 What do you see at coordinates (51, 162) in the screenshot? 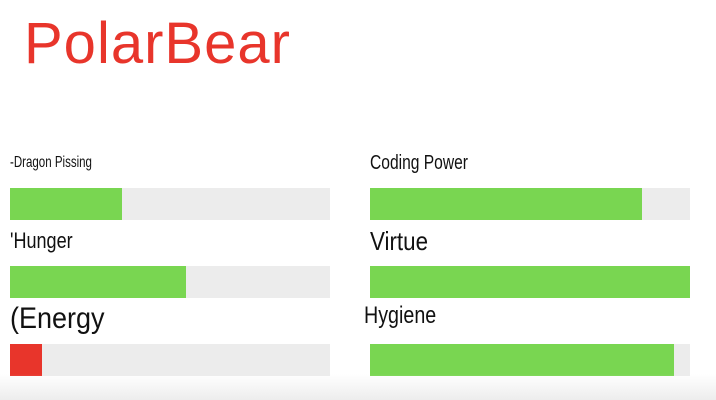
I see `stat-label: -Dragon Pissing` at bounding box center [51, 162].